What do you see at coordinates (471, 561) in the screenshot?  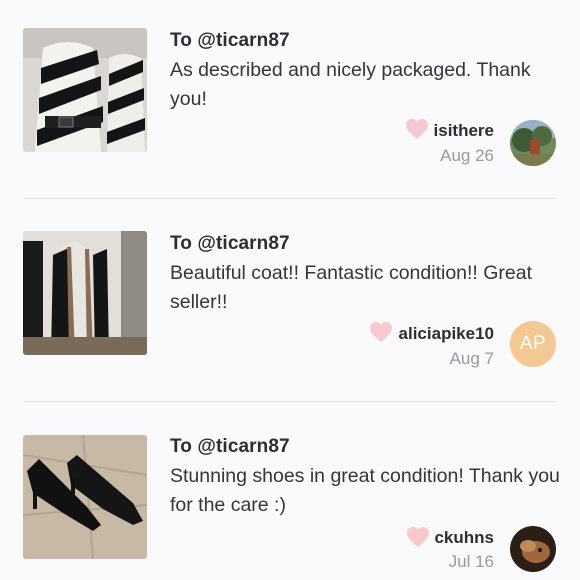 I see `review-date: Jul 16` at bounding box center [471, 561].